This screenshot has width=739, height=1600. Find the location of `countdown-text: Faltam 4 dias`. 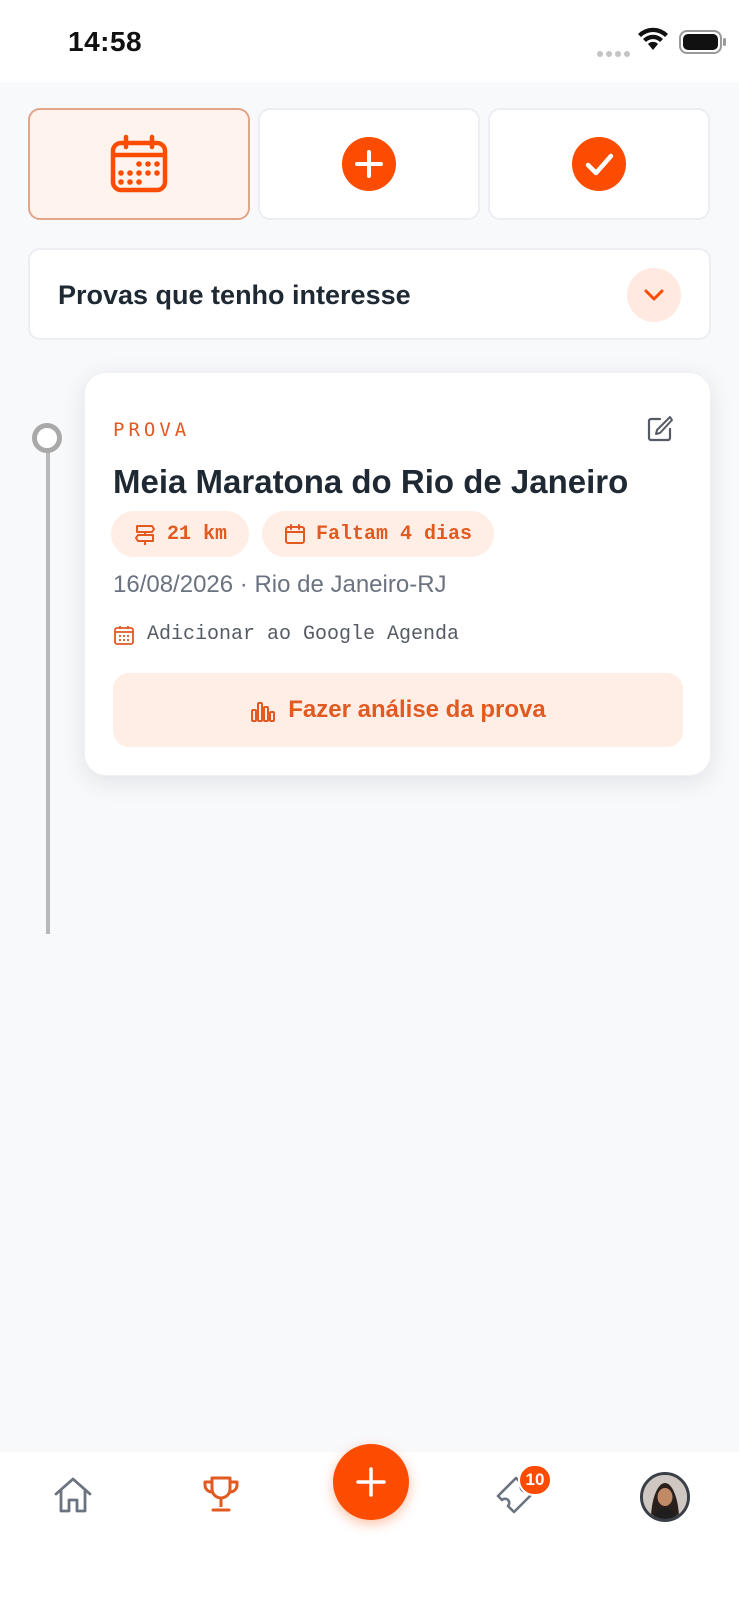

countdown-text: Faltam 4 dias is located at coordinates (394, 534).